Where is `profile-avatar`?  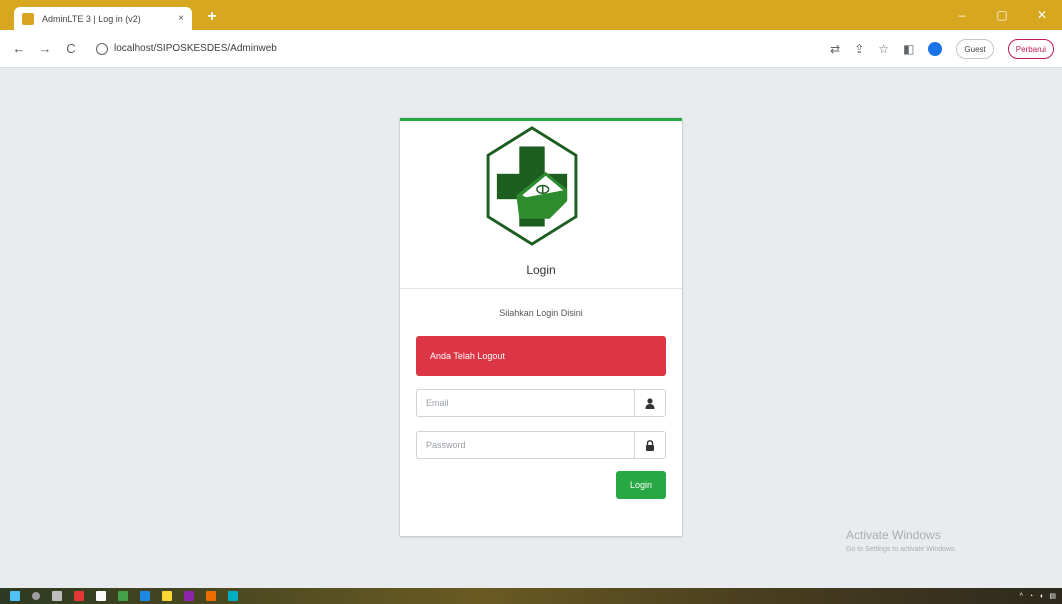
profile-avatar is located at coordinates (935, 49).